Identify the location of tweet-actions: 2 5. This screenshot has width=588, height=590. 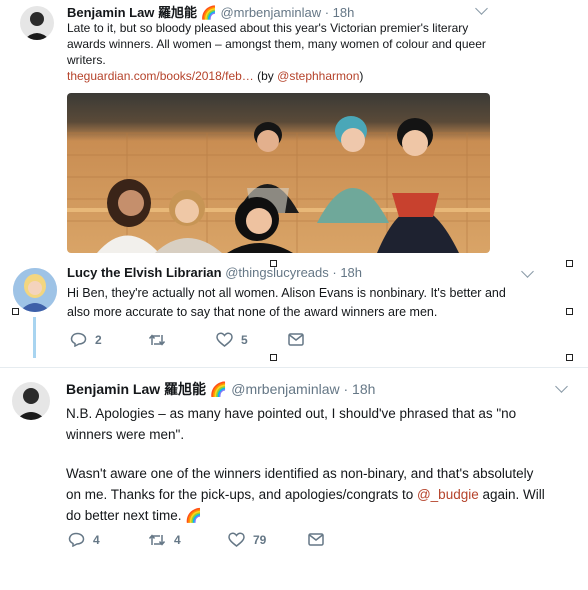
(187, 339).